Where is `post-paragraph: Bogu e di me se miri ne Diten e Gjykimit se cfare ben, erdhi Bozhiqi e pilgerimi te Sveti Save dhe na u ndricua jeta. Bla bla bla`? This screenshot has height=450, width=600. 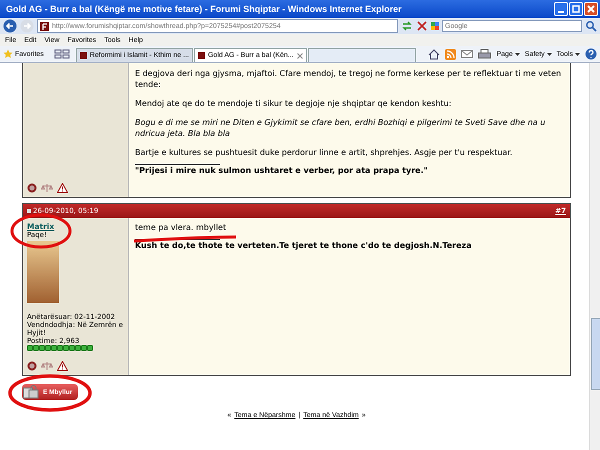
post-paragraph: Bogu e di me se miri ne Diten e Gjykimit se cfare ben, erdhi Bozhiqi e pilgerimi te Sveti Save dhe na u ndricua jeta. Bla bla bla is located at coordinates (340, 128).